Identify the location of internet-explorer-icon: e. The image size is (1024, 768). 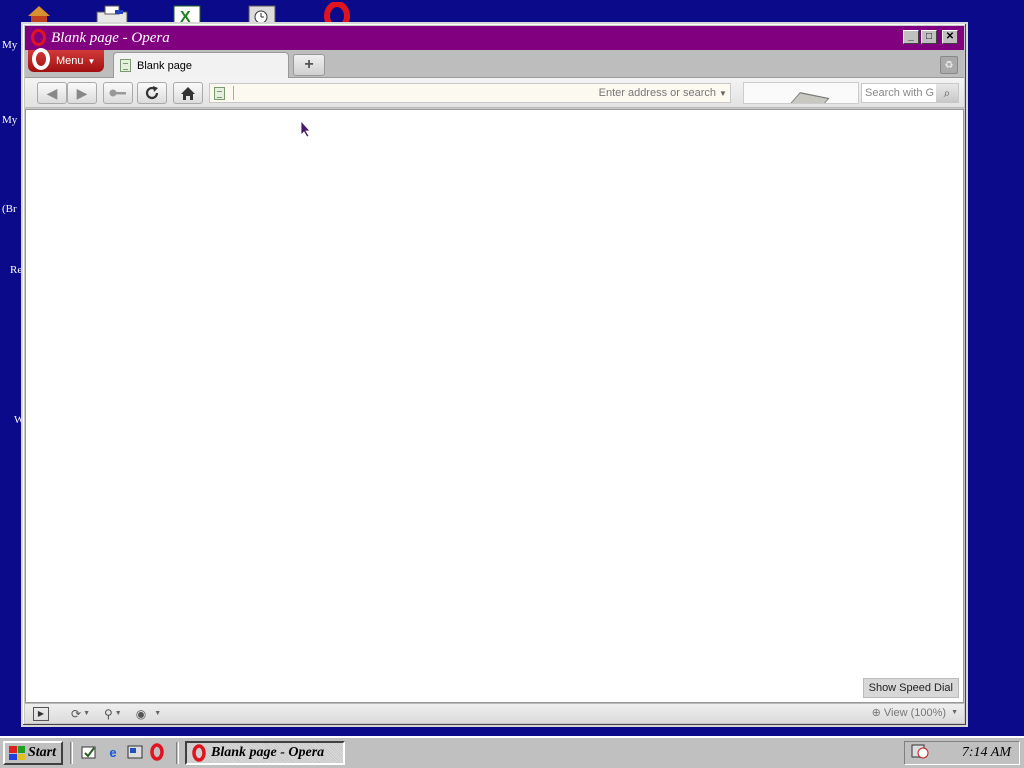
(113, 752).